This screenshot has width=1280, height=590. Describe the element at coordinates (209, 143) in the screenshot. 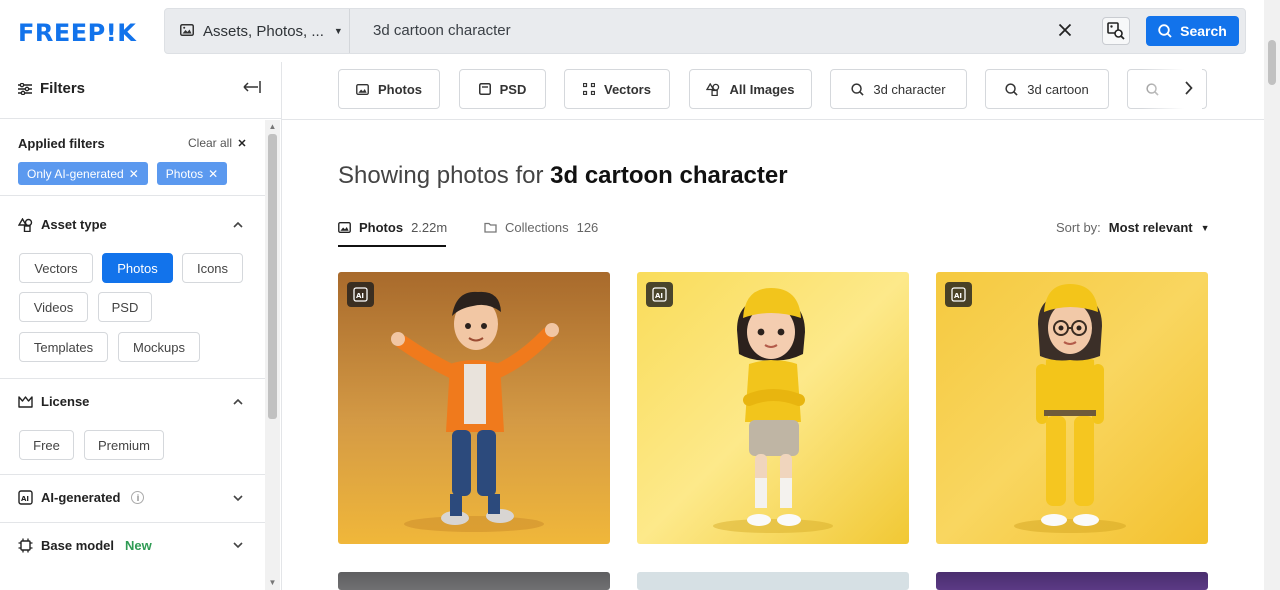

I see `clear-all-label: Clear all` at that location.